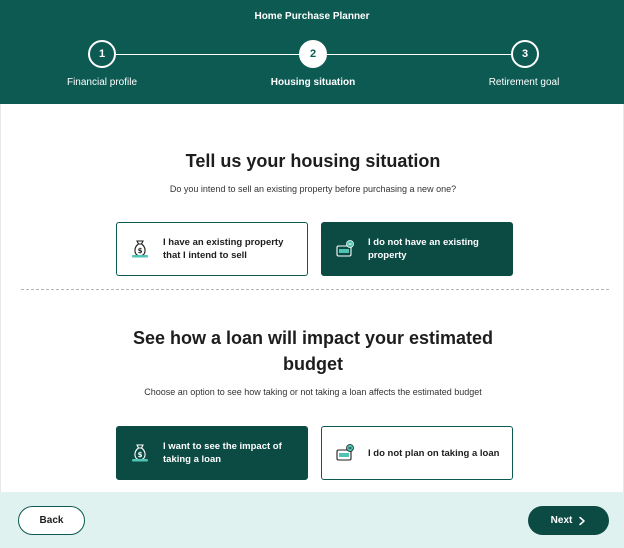  Describe the element at coordinates (102, 82) in the screenshot. I see `step-1-label: Financial profile` at that location.